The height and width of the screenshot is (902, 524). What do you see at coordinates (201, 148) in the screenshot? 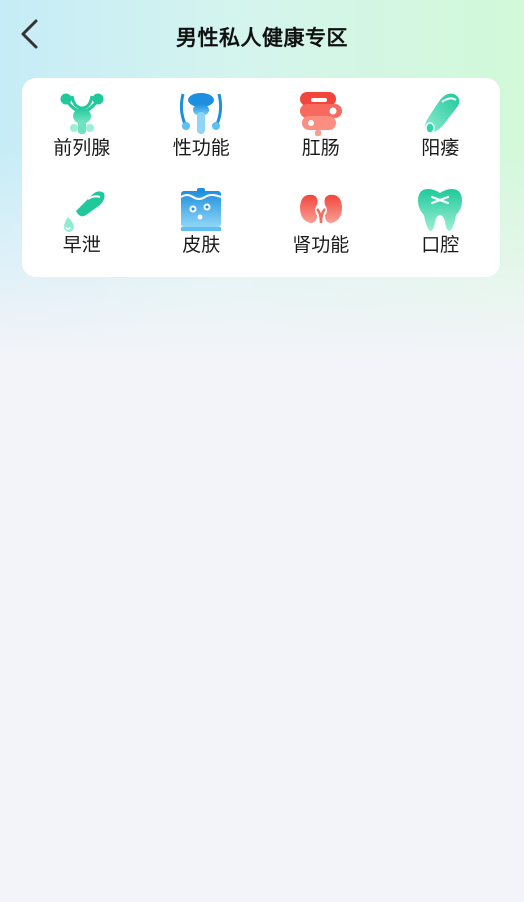
I see `category-label: 性功能` at bounding box center [201, 148].